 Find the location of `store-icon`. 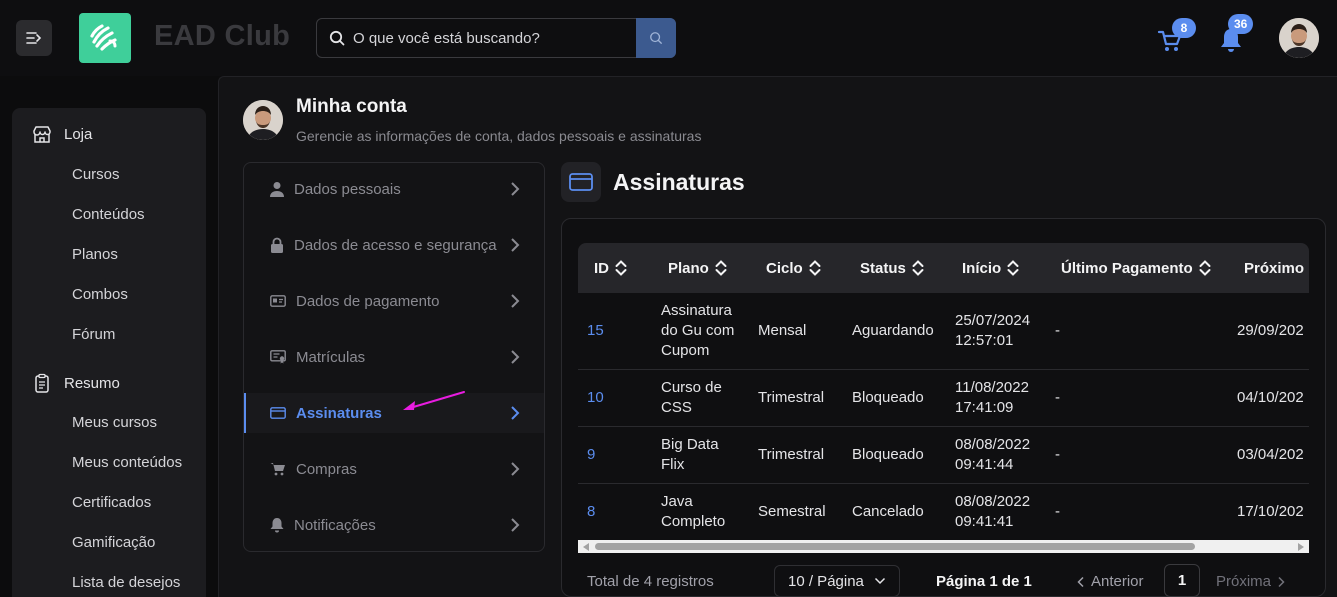

store-icon is located at coordinates (42, 134).